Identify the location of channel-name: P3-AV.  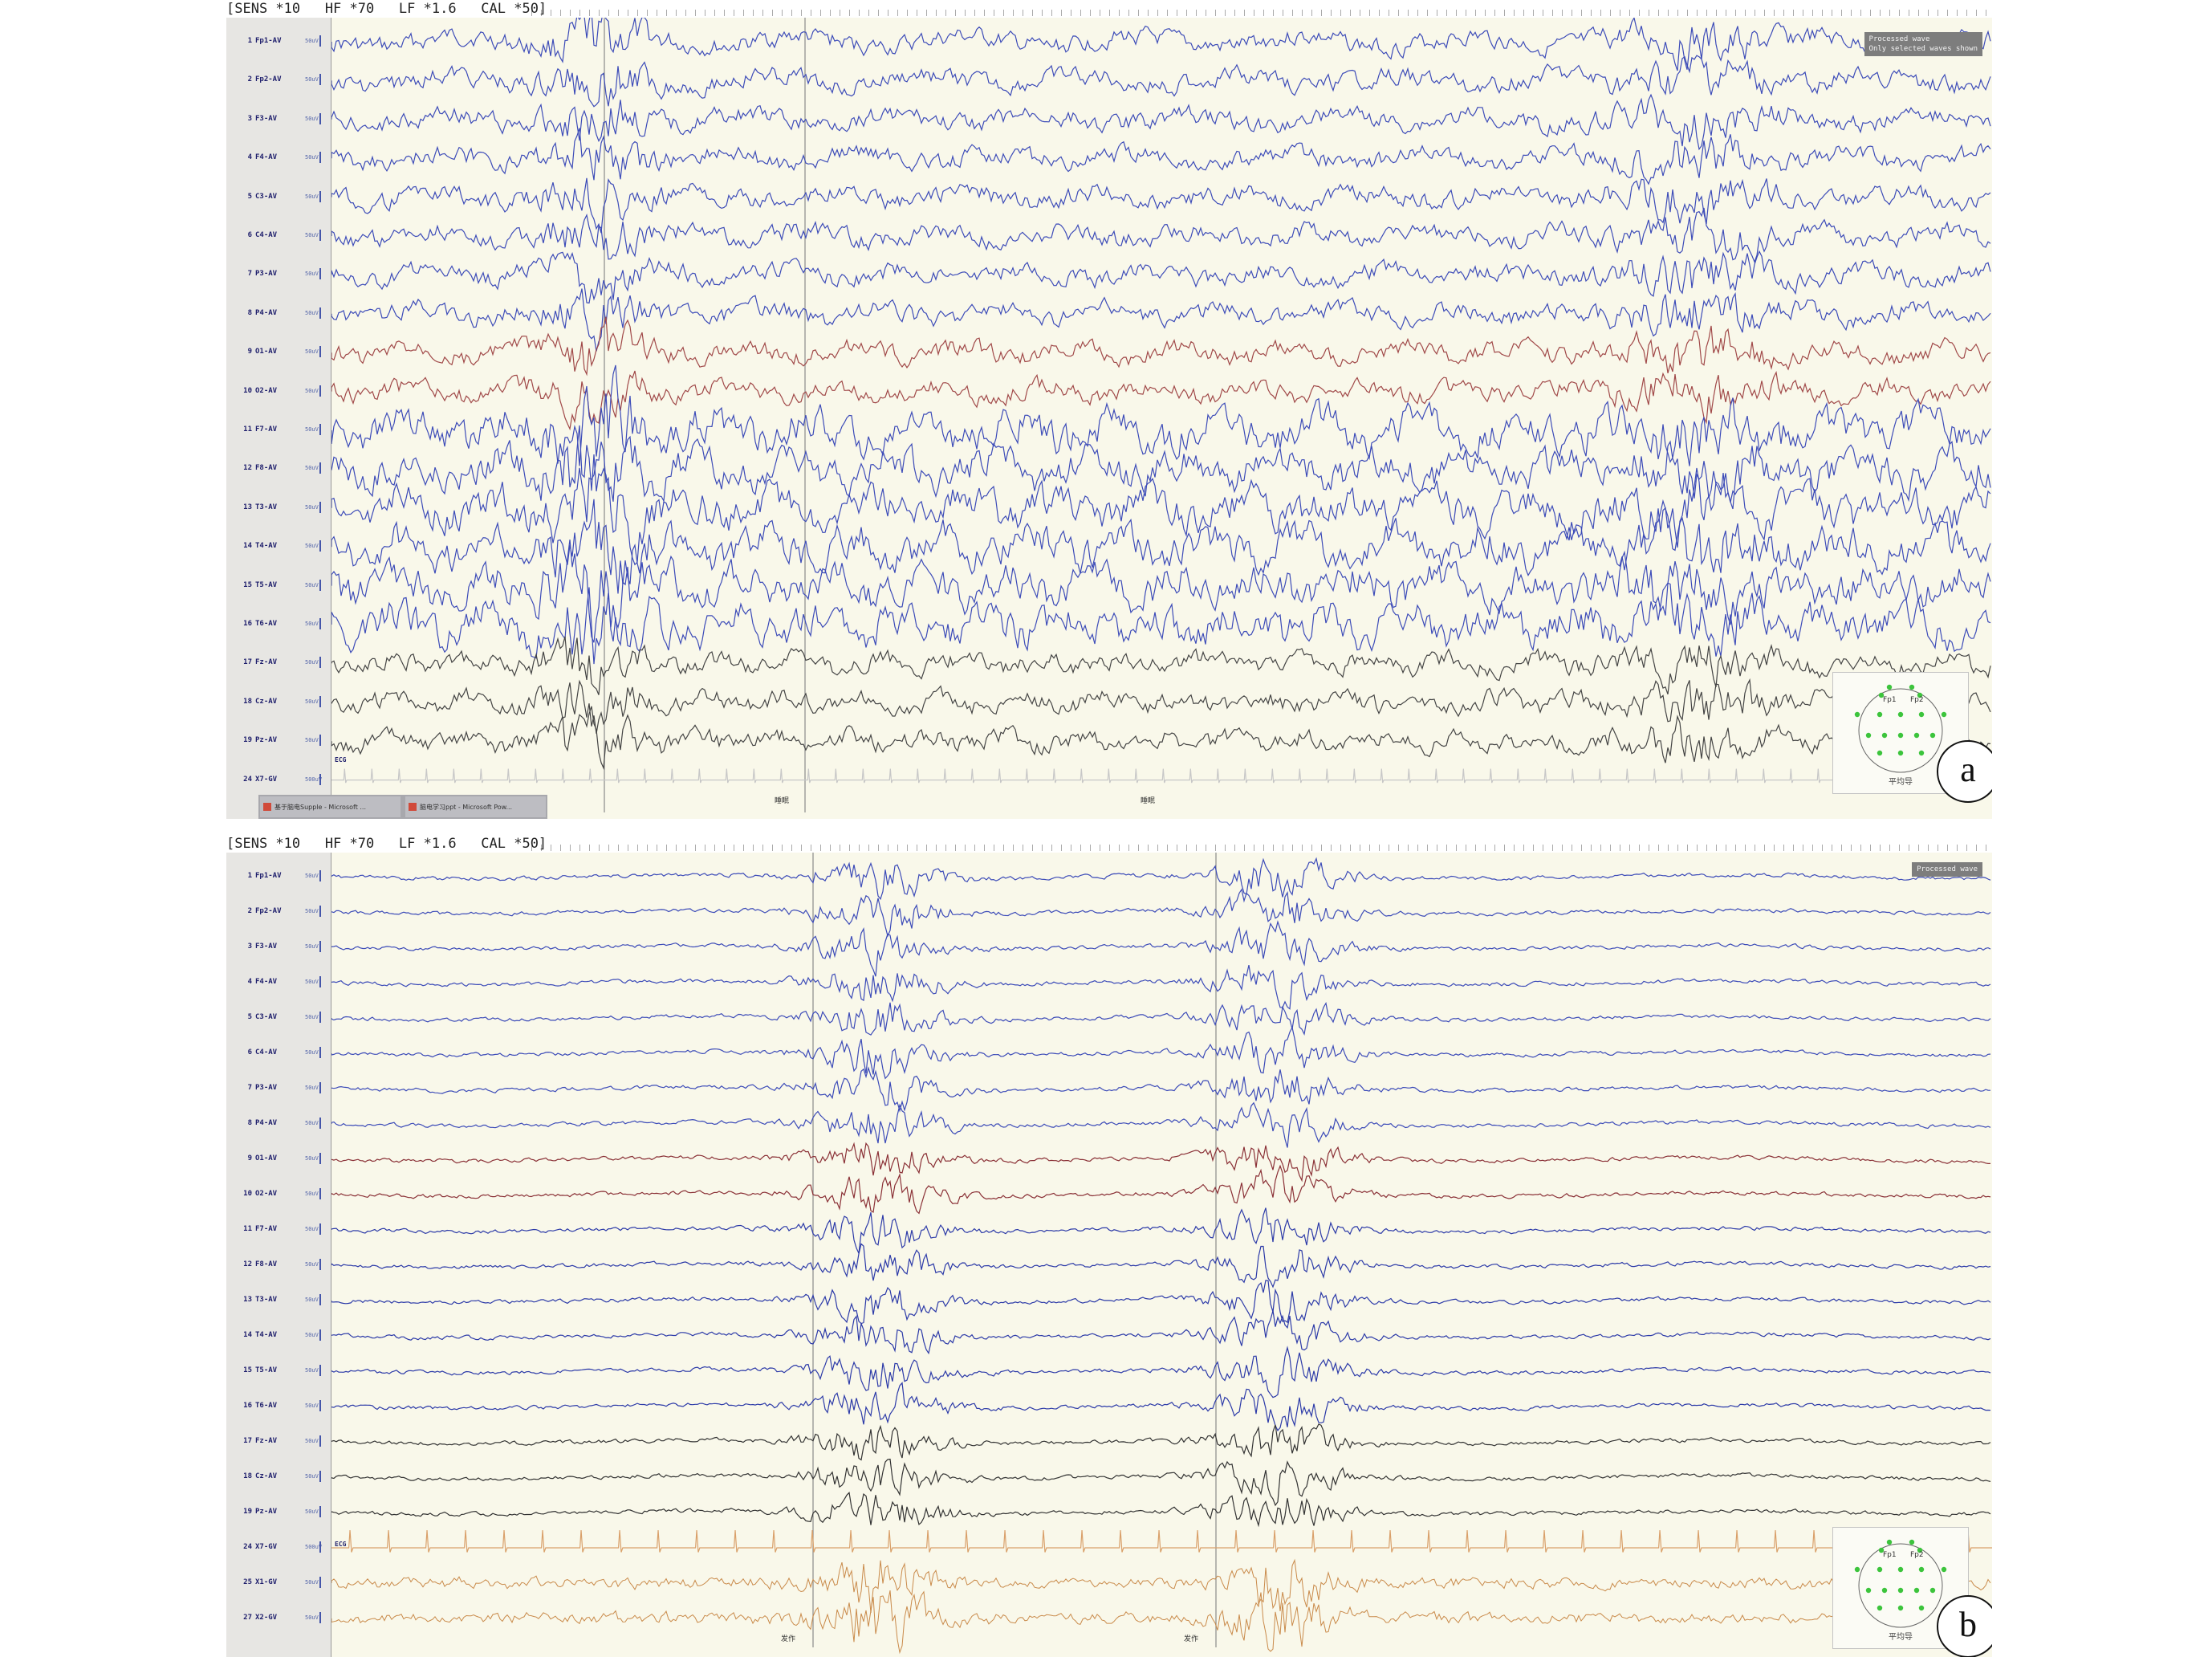
(267, 274).